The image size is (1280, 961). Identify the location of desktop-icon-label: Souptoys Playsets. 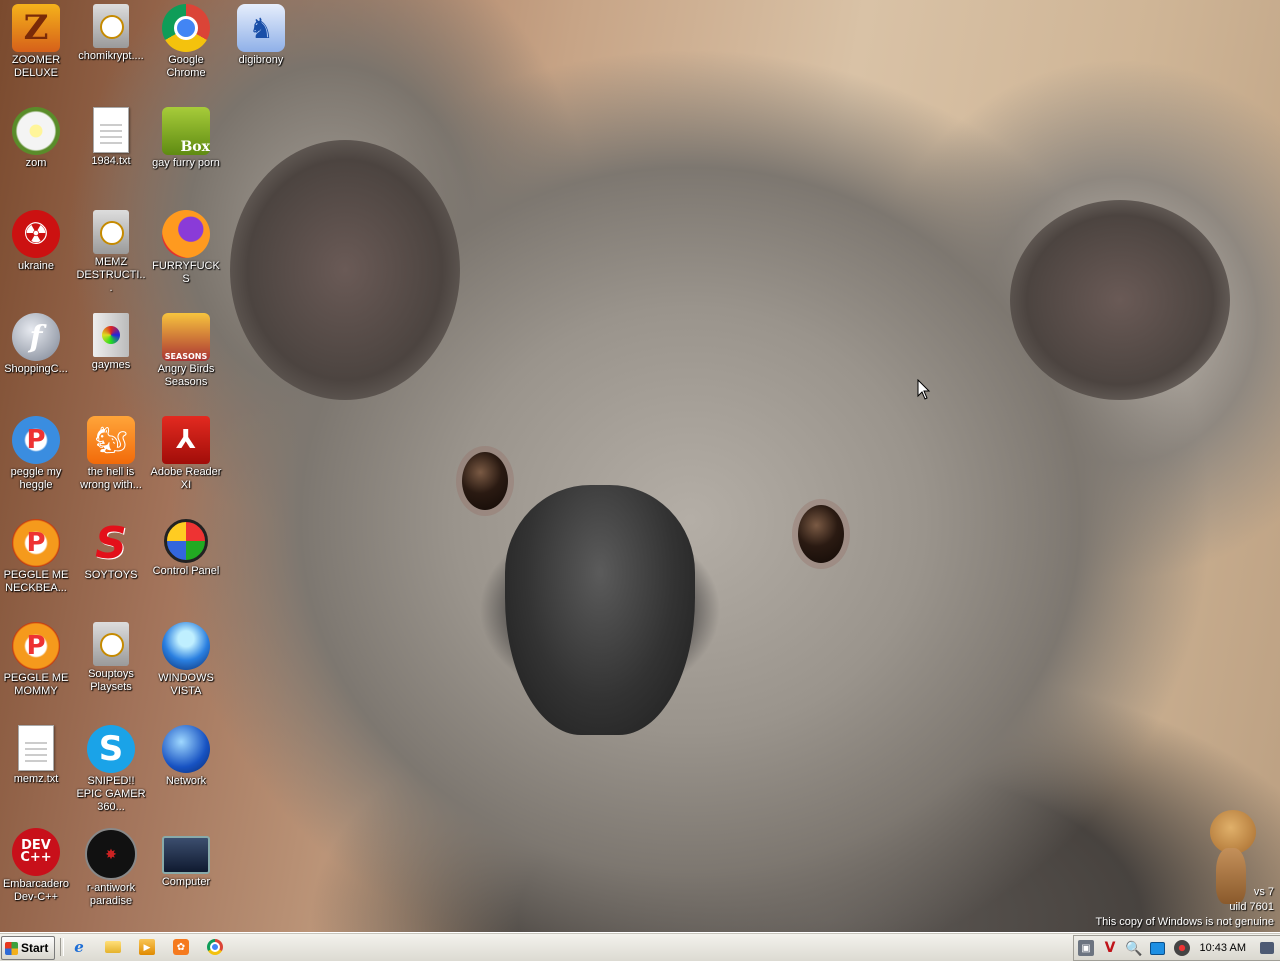
(111, 680).